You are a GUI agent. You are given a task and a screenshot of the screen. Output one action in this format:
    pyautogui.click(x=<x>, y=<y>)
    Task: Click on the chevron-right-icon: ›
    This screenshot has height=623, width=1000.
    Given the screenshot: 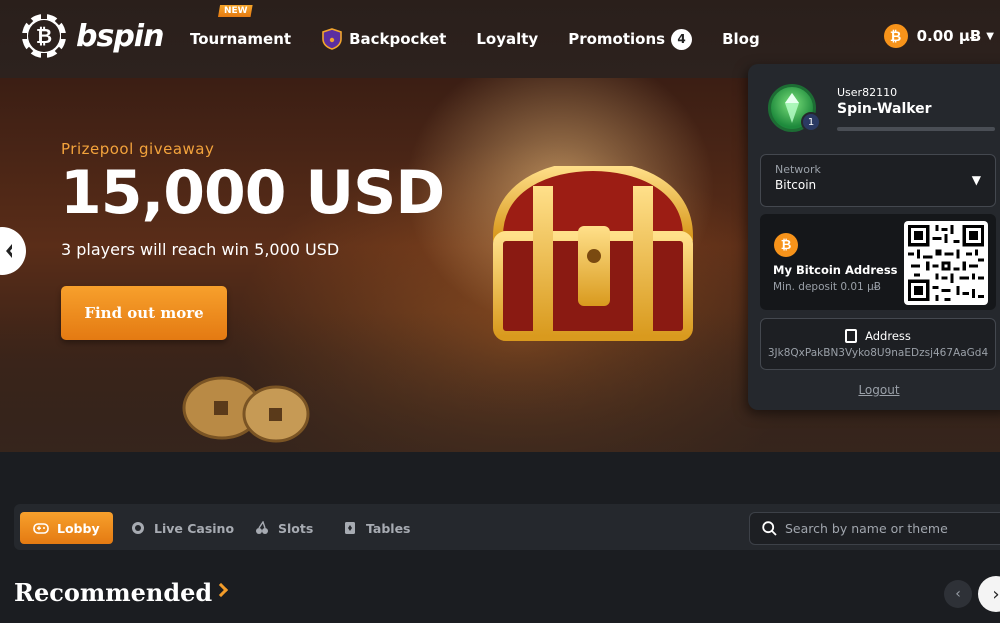 What is the action you would take?
    pyautogui.click(x=996, y=594)
    